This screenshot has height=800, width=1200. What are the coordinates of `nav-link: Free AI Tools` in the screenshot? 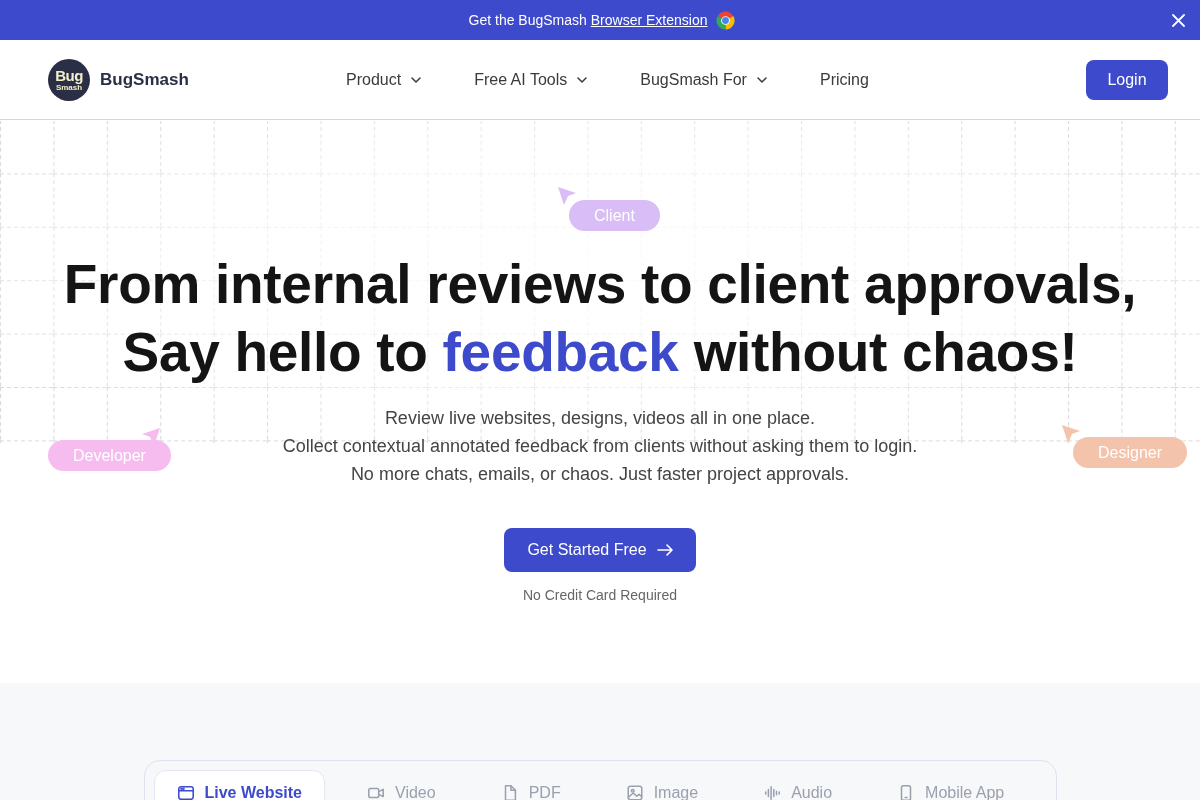 It's located at (531, 79).